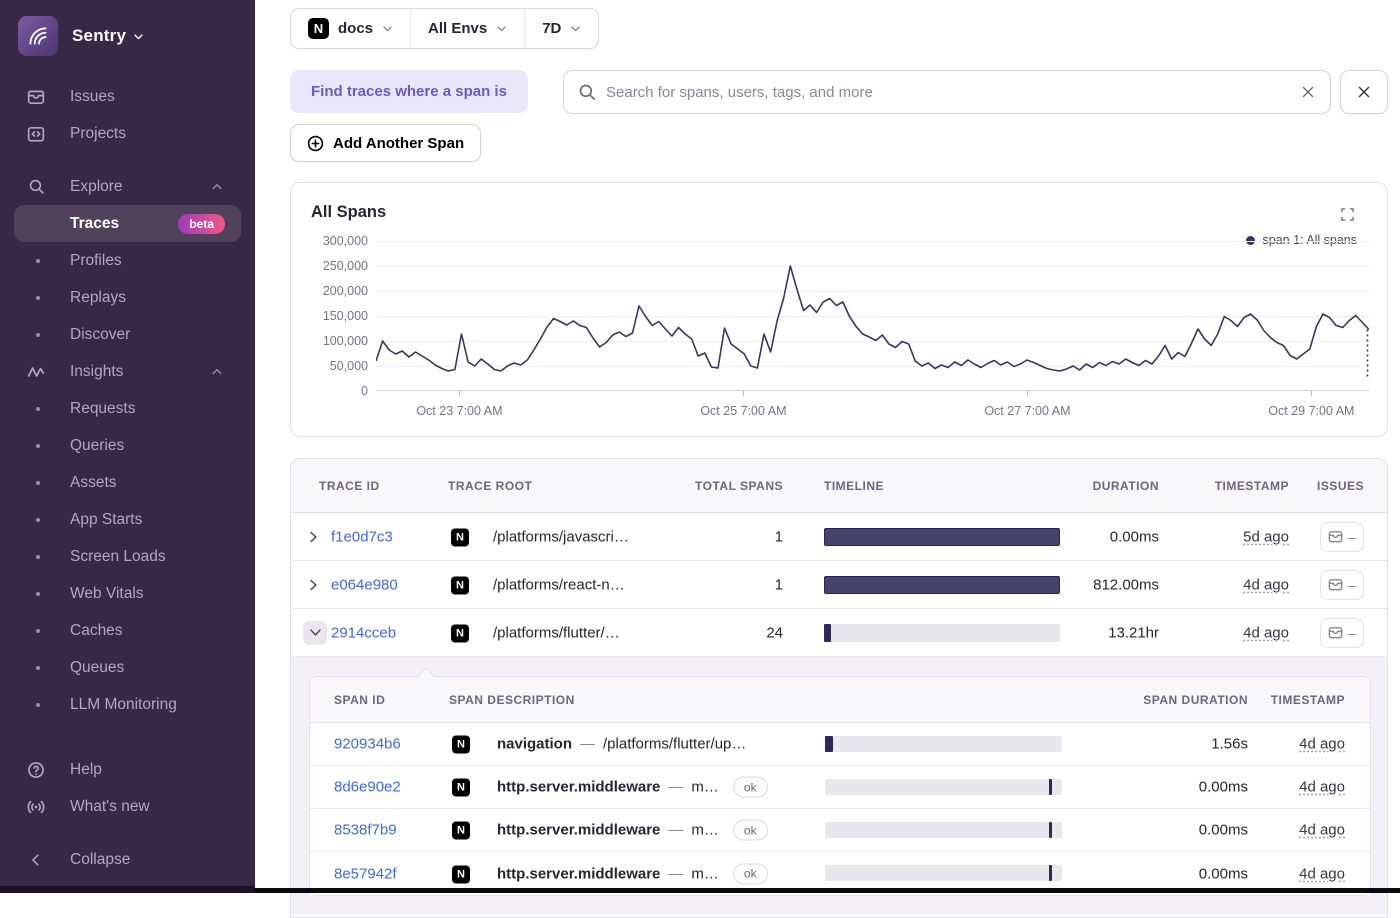  Describe the element at coordinates (1347, 214) in the screenshot. I see `fullscreen-icon` at that location.